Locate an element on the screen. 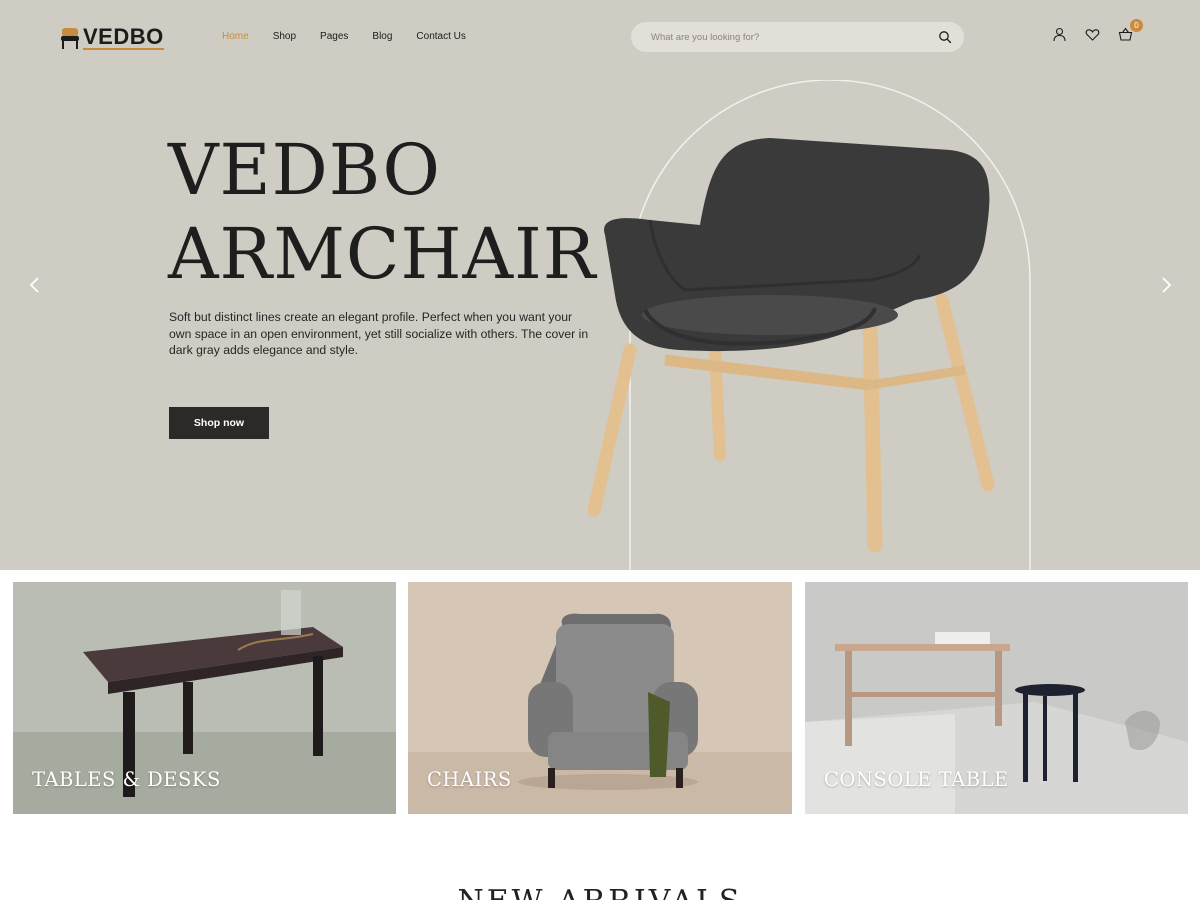 Image resolution: width=1200 pixels, height=900 pixels. category-tile-chairs: CHAIRS is located at coordinates (600, 698).